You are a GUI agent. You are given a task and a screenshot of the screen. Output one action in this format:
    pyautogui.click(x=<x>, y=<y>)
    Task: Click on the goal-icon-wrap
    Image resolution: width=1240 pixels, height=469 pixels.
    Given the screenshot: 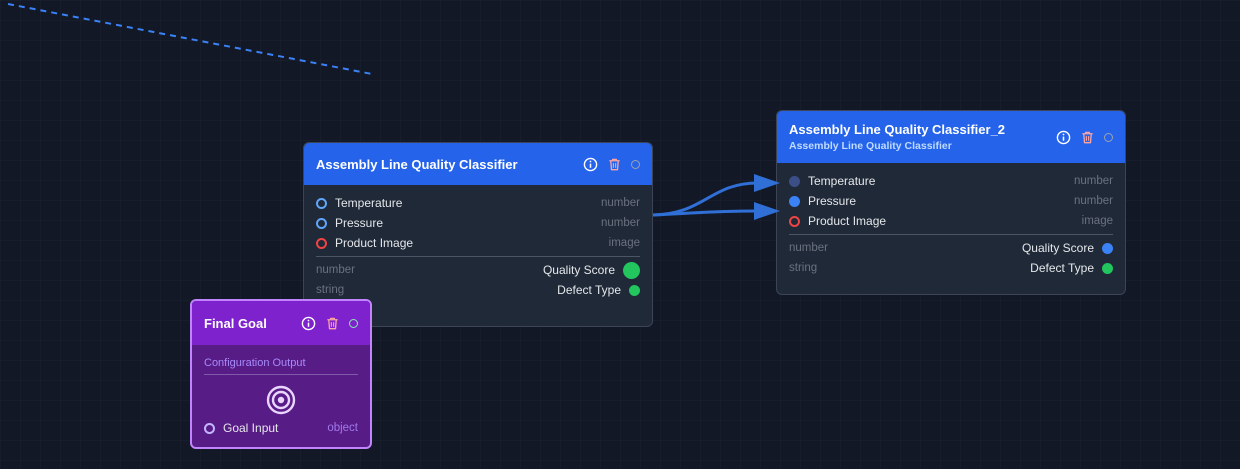 What is the action you would take?
    pyautogui.click(x=281, y=400)
    